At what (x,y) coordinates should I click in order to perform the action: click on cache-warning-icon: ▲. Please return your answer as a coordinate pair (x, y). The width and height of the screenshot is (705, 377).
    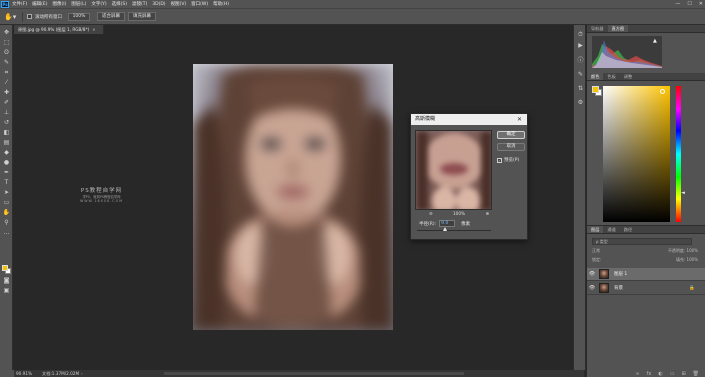
    Looking at the image, I should click on (655, 41).